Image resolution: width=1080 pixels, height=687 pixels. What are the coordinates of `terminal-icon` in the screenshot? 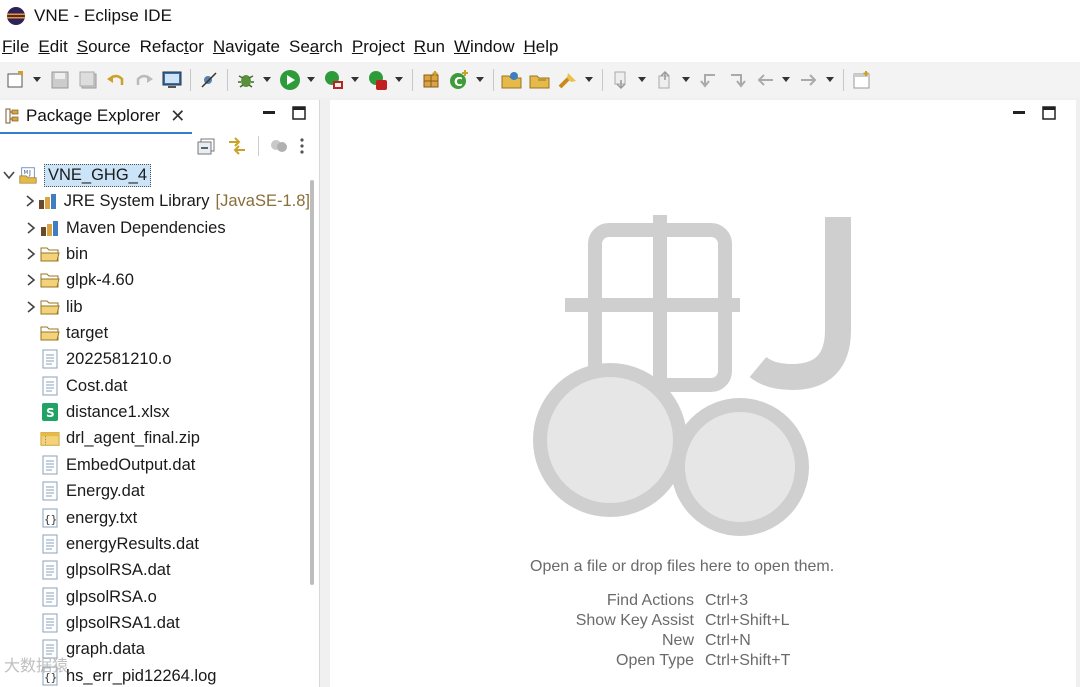 It's located at (172, 80).